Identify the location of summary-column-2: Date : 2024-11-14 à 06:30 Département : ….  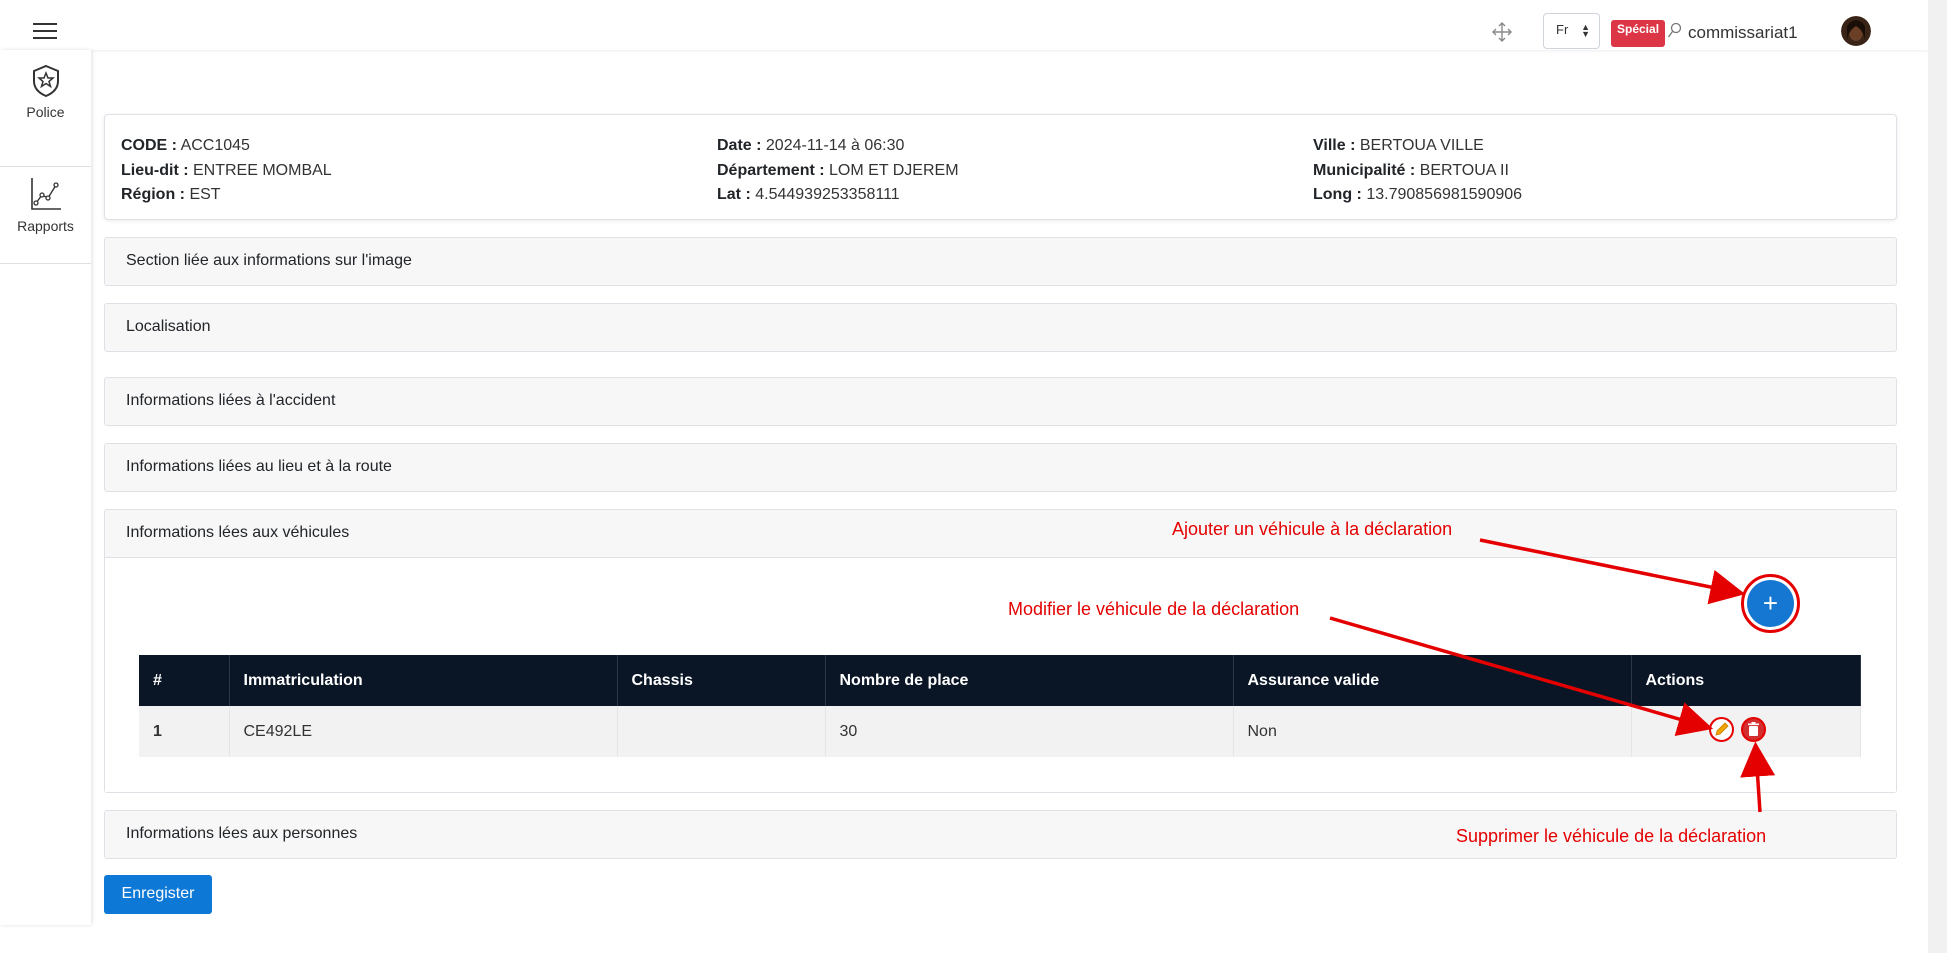
(838, 171).